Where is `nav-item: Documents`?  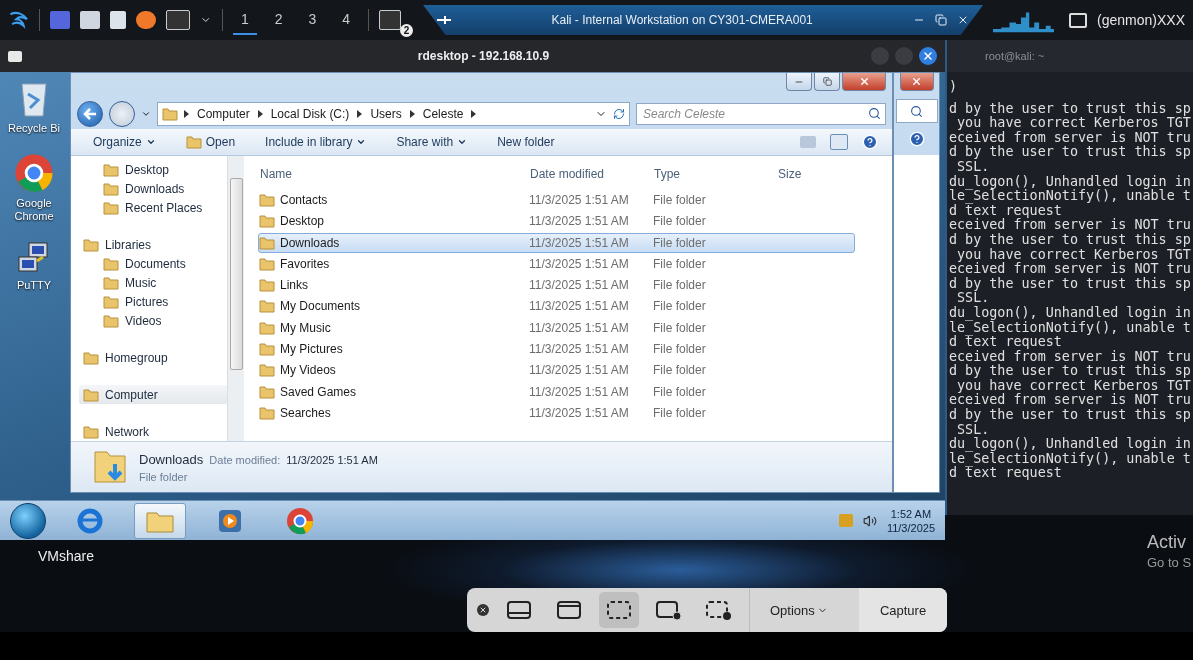 nav-item: Documents is located at coordinates (153, 263).